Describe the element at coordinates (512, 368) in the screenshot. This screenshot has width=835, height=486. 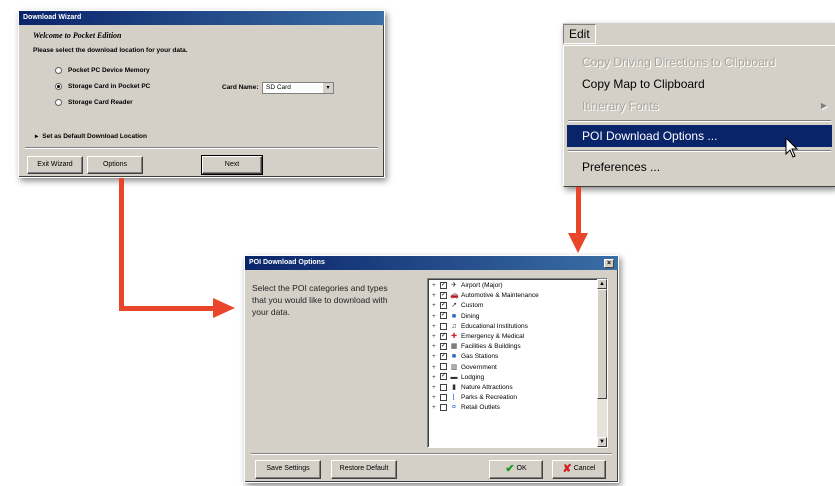
I see `poi-category-row: + ▥ Government` at that location.